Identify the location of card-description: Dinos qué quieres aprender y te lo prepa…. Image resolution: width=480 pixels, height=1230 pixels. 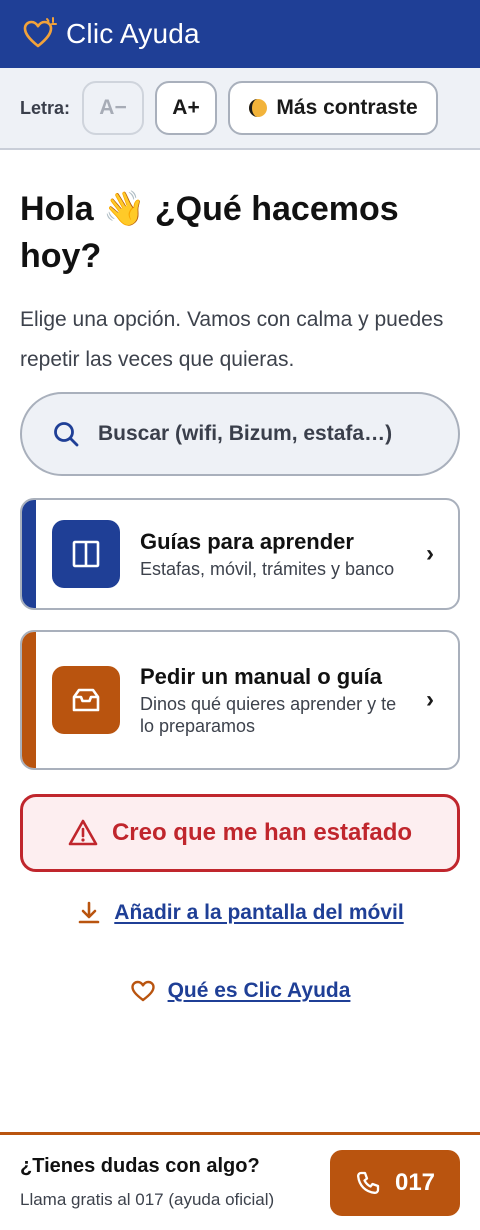
(268, 715).